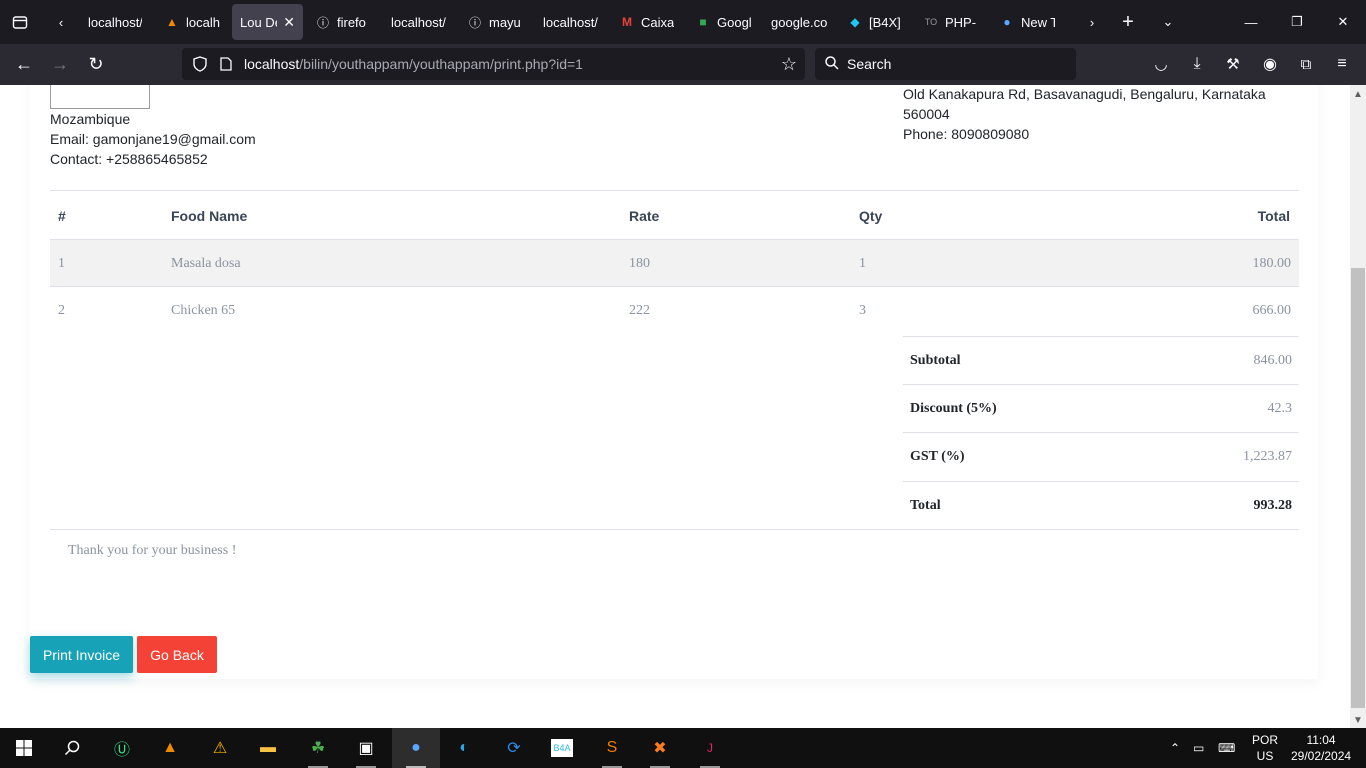 This screenshot has height=768, width=1366. What do you see at coordinates (122, 748) in the screenshot?
I see `upwork-app-icon: Ⓤ` at bounding box center [122, 748].